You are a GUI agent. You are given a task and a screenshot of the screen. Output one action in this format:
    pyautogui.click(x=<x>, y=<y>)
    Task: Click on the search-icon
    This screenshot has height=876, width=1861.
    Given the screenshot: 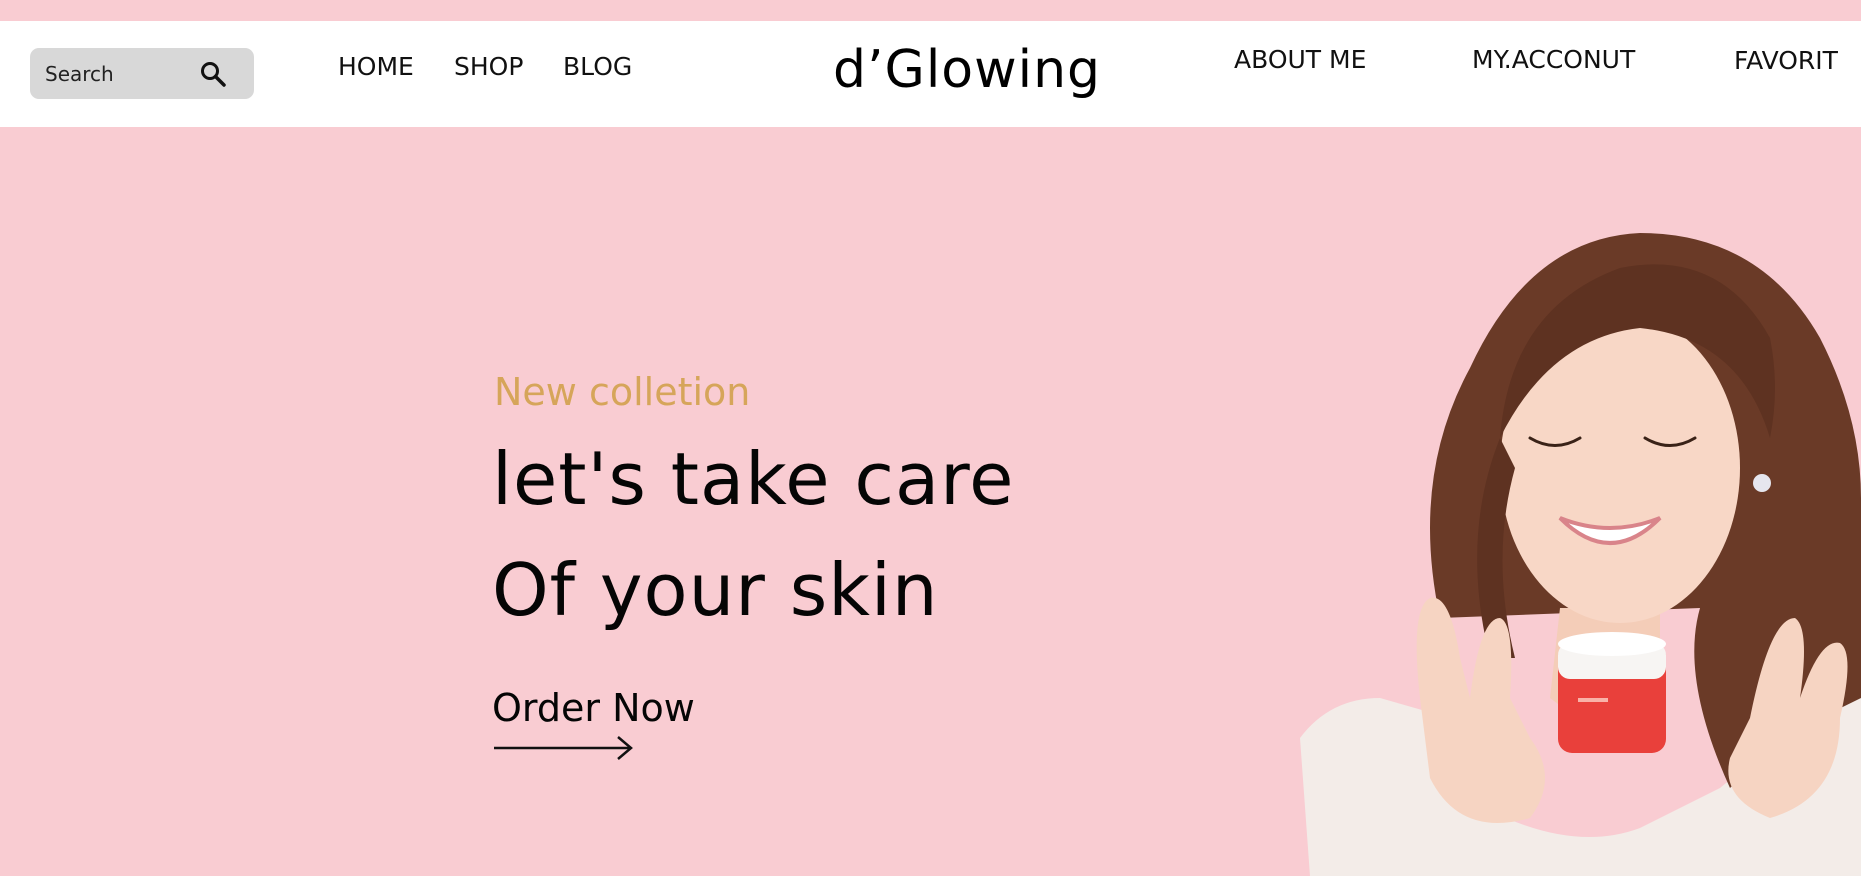 What is the action you would take?
    pyautogui.click(x=213, y=74)
    